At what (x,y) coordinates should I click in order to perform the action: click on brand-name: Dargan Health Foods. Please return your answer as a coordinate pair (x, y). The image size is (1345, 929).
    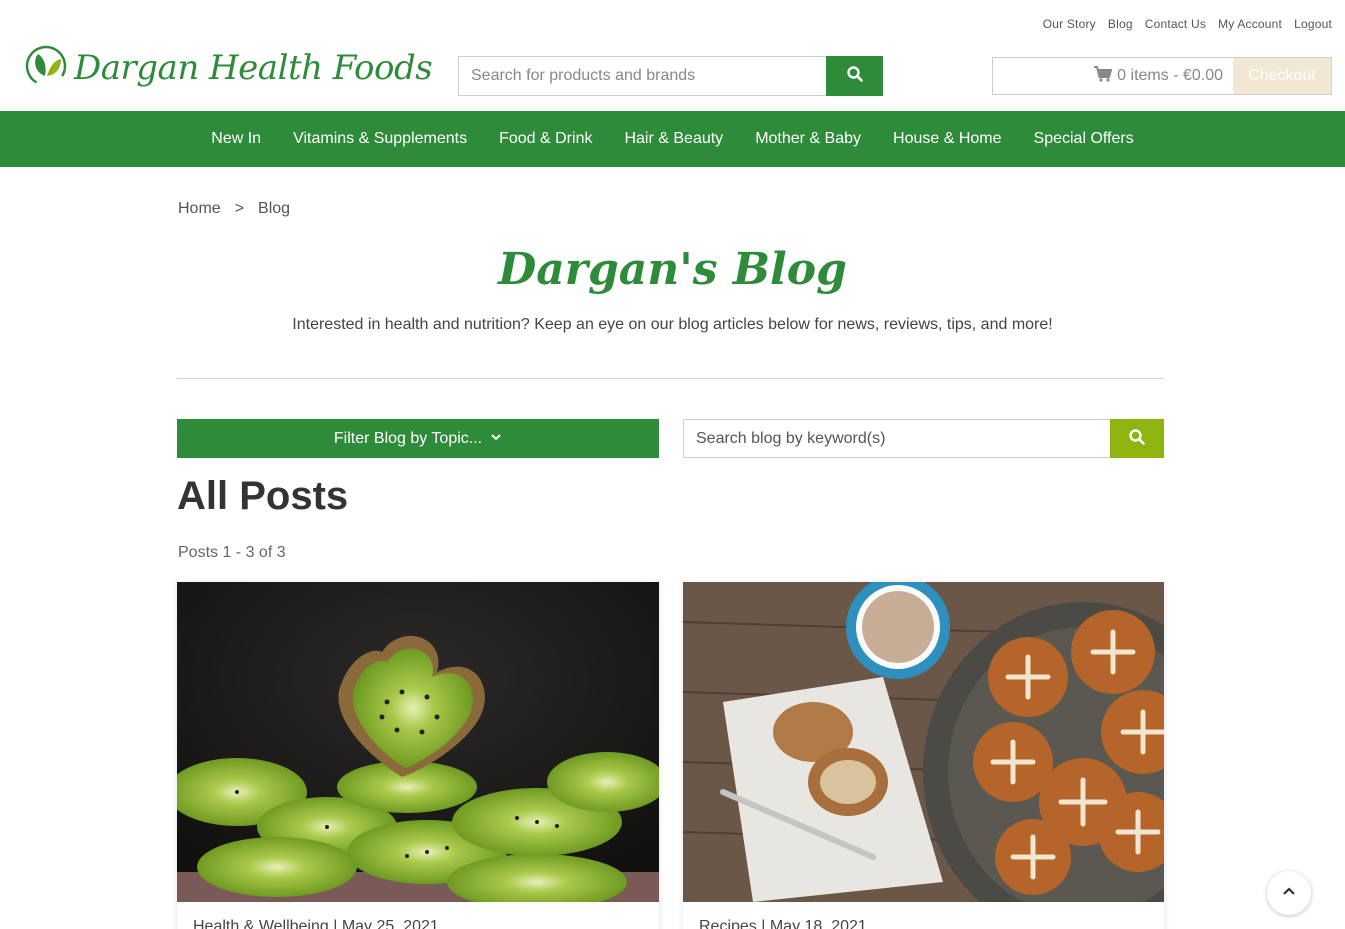
    Looking at the image, I should click on (253, 68).